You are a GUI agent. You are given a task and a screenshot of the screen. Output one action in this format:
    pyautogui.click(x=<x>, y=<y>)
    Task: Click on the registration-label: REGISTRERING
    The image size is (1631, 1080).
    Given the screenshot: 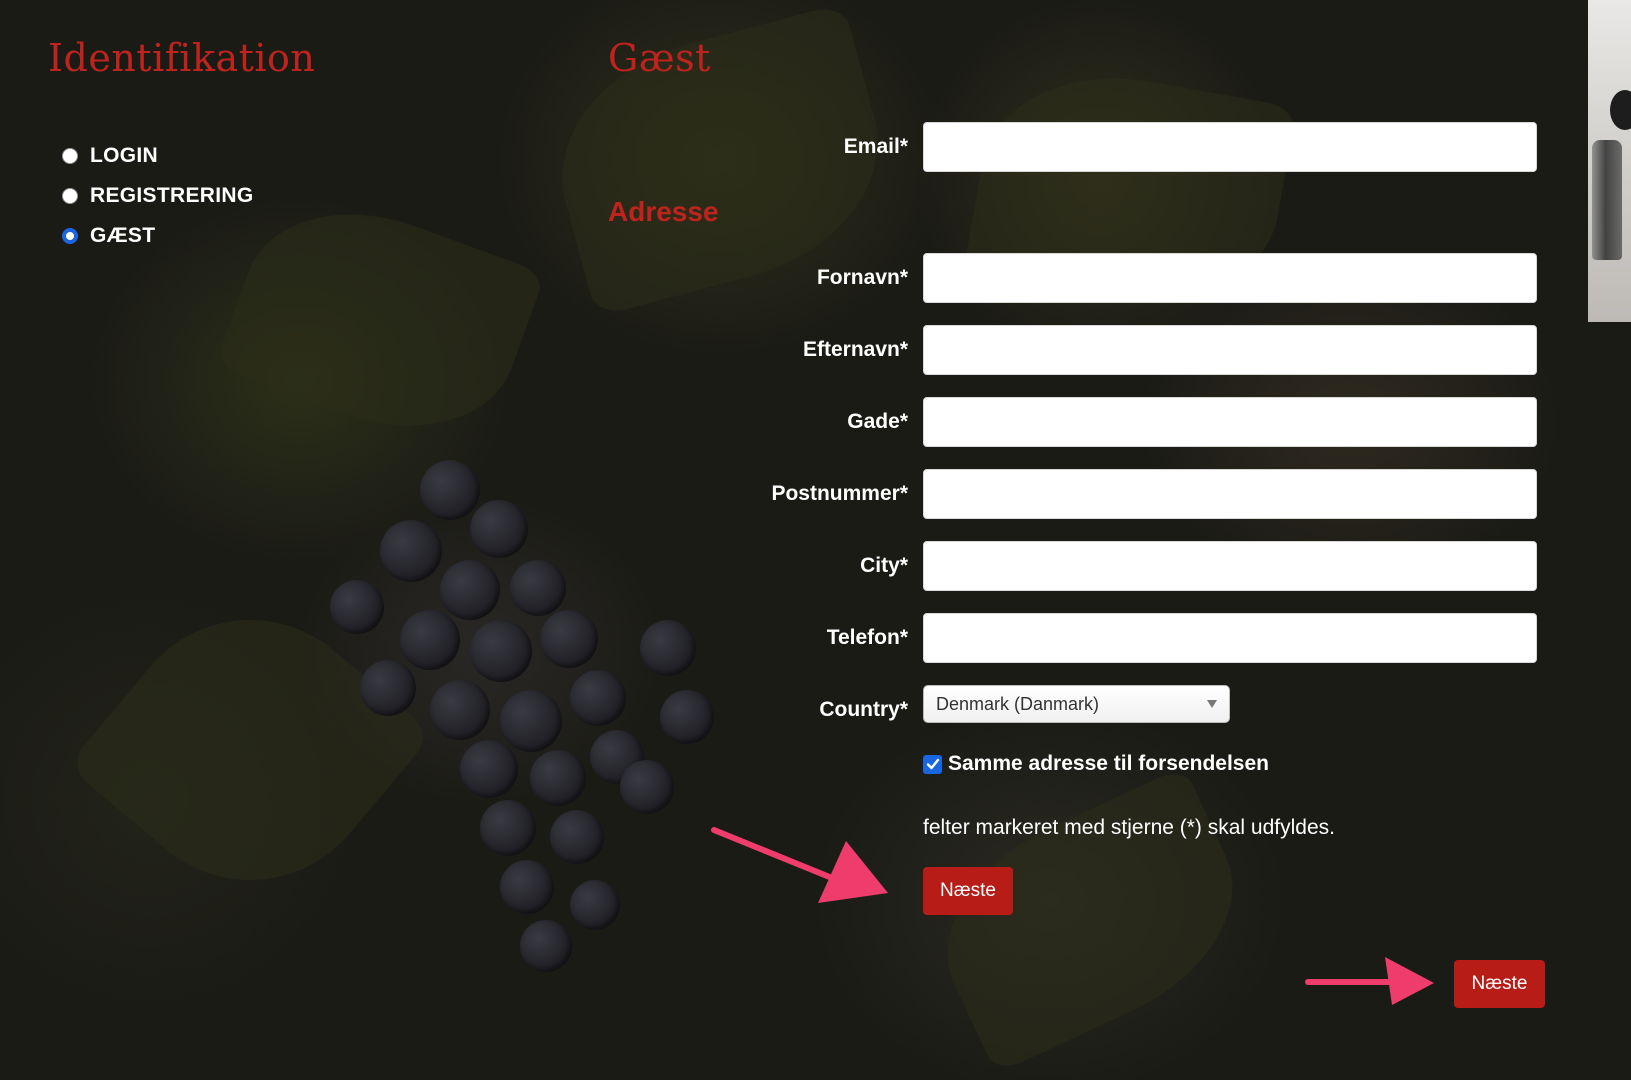 What is the action you would take?
    pyautogui.click(x=172, y=195)
    